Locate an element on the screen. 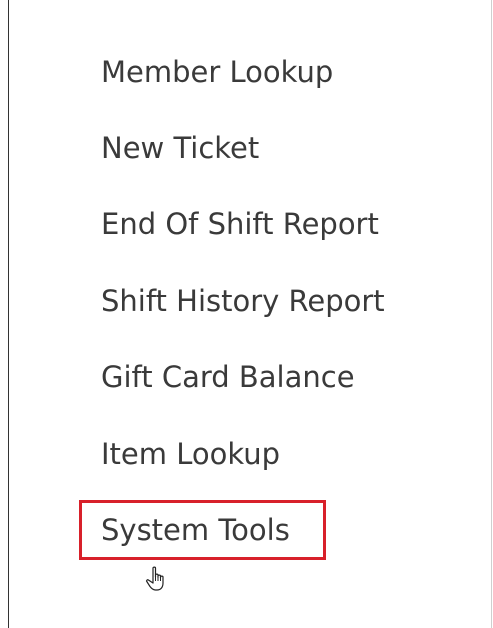 The width and height of the screenshot is (493, 628). menu-item-member-lookup: Member Lookup is located at coordinates (217, 72).